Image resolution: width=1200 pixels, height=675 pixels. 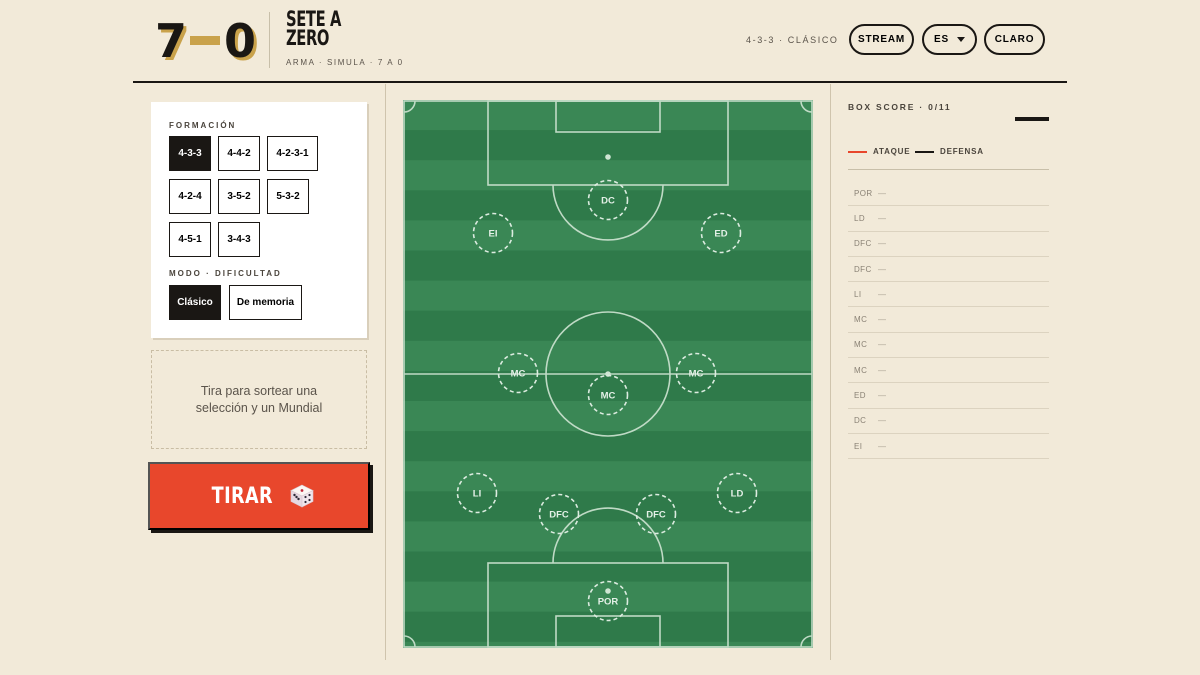 I want to click on formation-mode-status: 4-3-3 · CLÁSICO, so click(x=792, y=40).